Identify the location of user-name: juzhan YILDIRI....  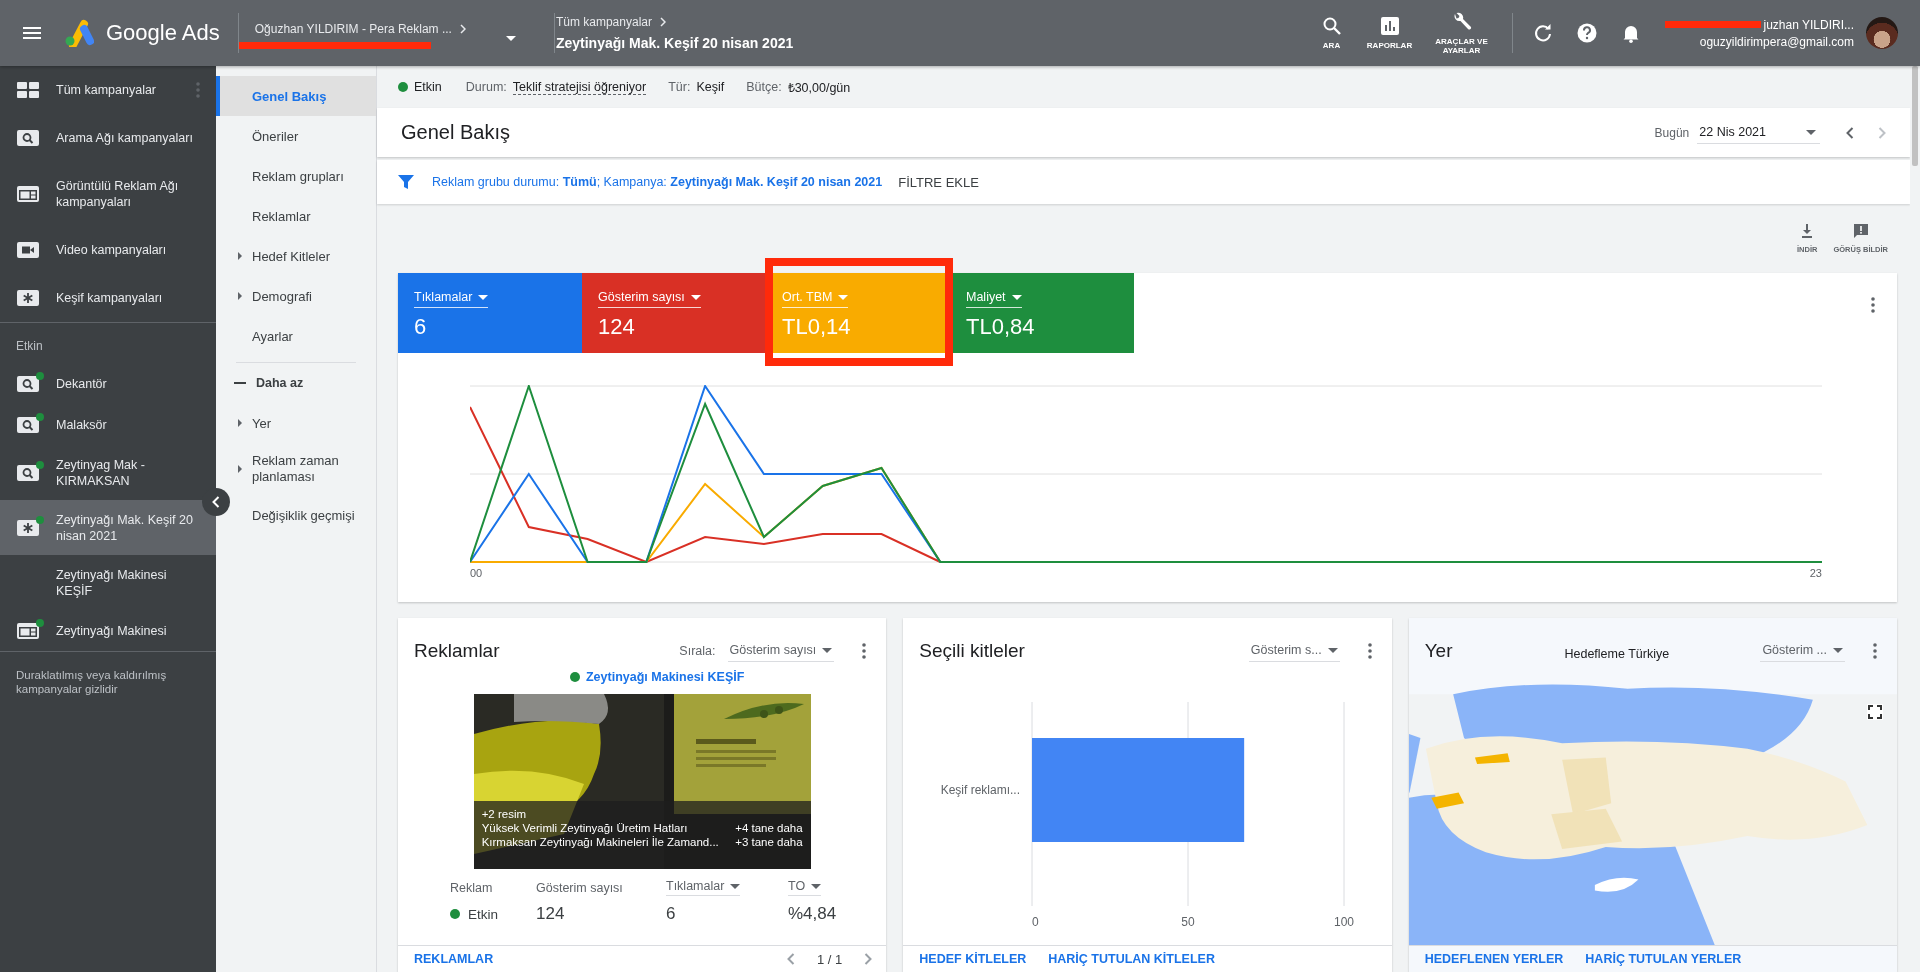
(1808, 24).